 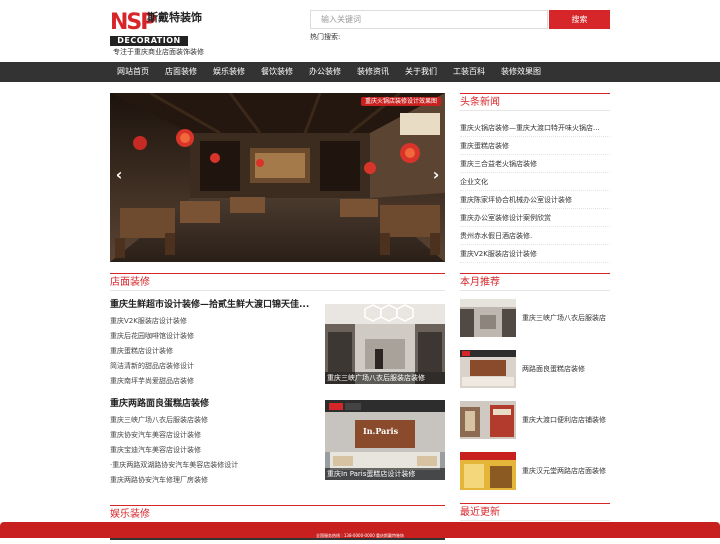 I want to click on store-section-title: 店面装修, so click(x=130, y=282).